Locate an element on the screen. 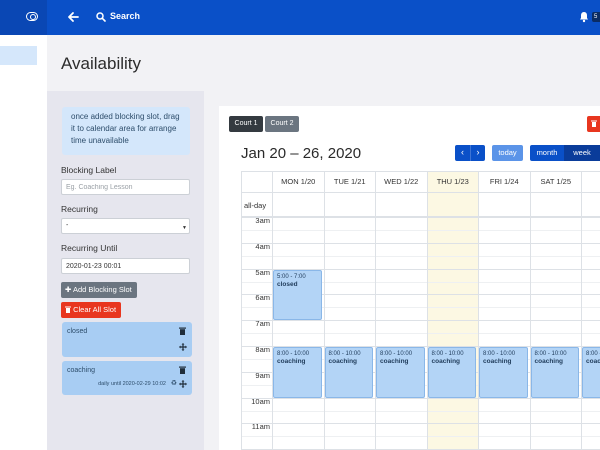  bell-icon is located at coordinates (584, 17).